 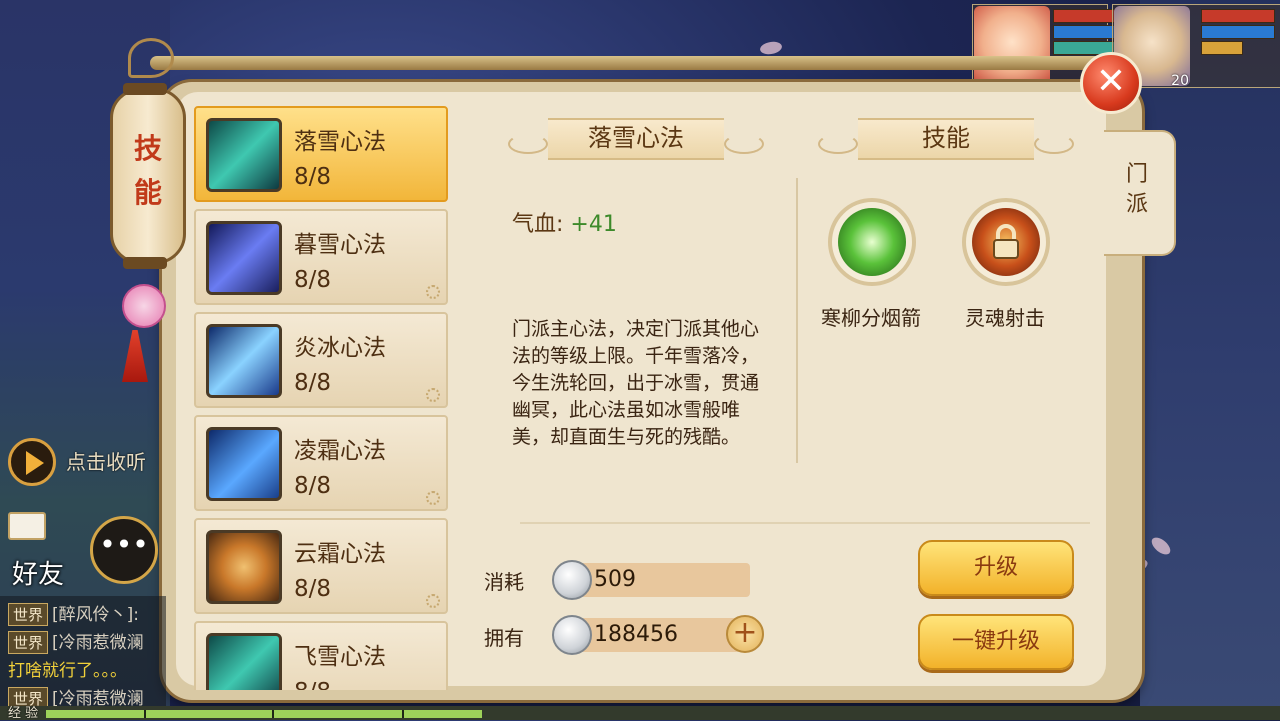 What do you see at coordinates (340, 348) in the screenshot?
I see `skill-name: 炎冰心法` at bounding box center [340, 348].